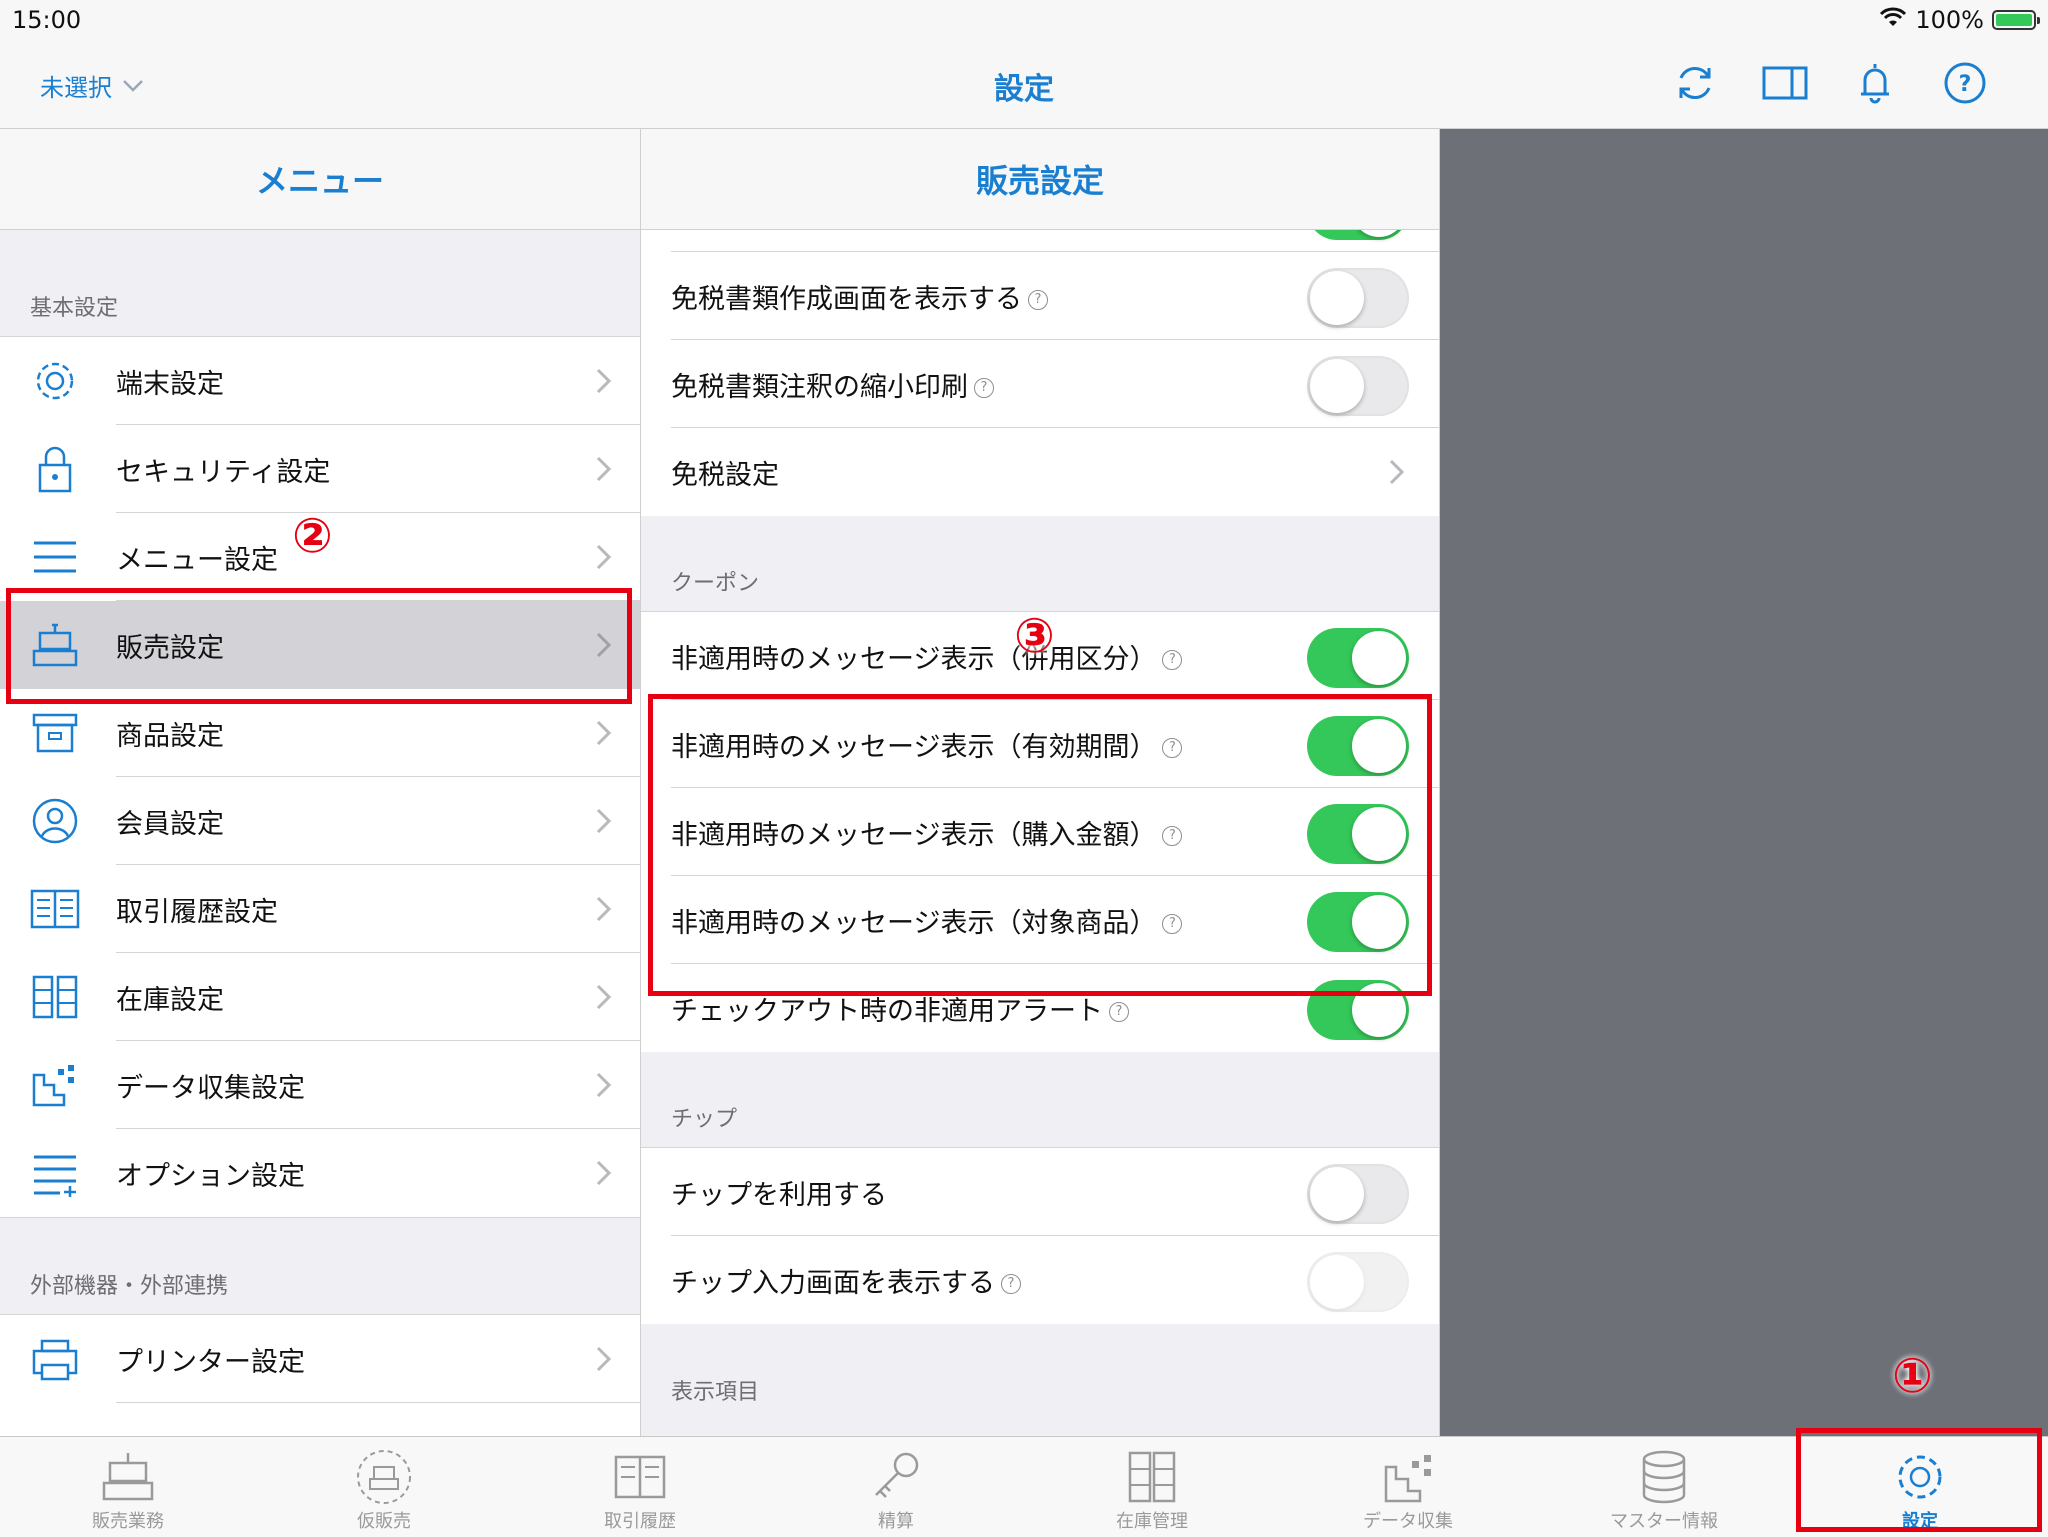 The height and width of the screenshot is (1537, 2048). What do you see at coordinates (1152, 1521) in the screenshot?
I see `tab-label: 在庫管理` at bounding box center [1152, 1521].